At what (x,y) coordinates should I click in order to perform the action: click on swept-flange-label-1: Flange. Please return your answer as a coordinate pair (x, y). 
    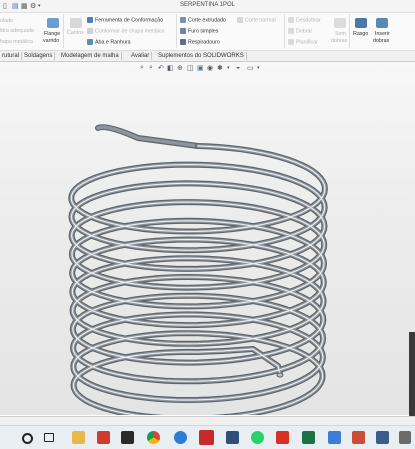
    Looking at the image, I should click on (52, 34).